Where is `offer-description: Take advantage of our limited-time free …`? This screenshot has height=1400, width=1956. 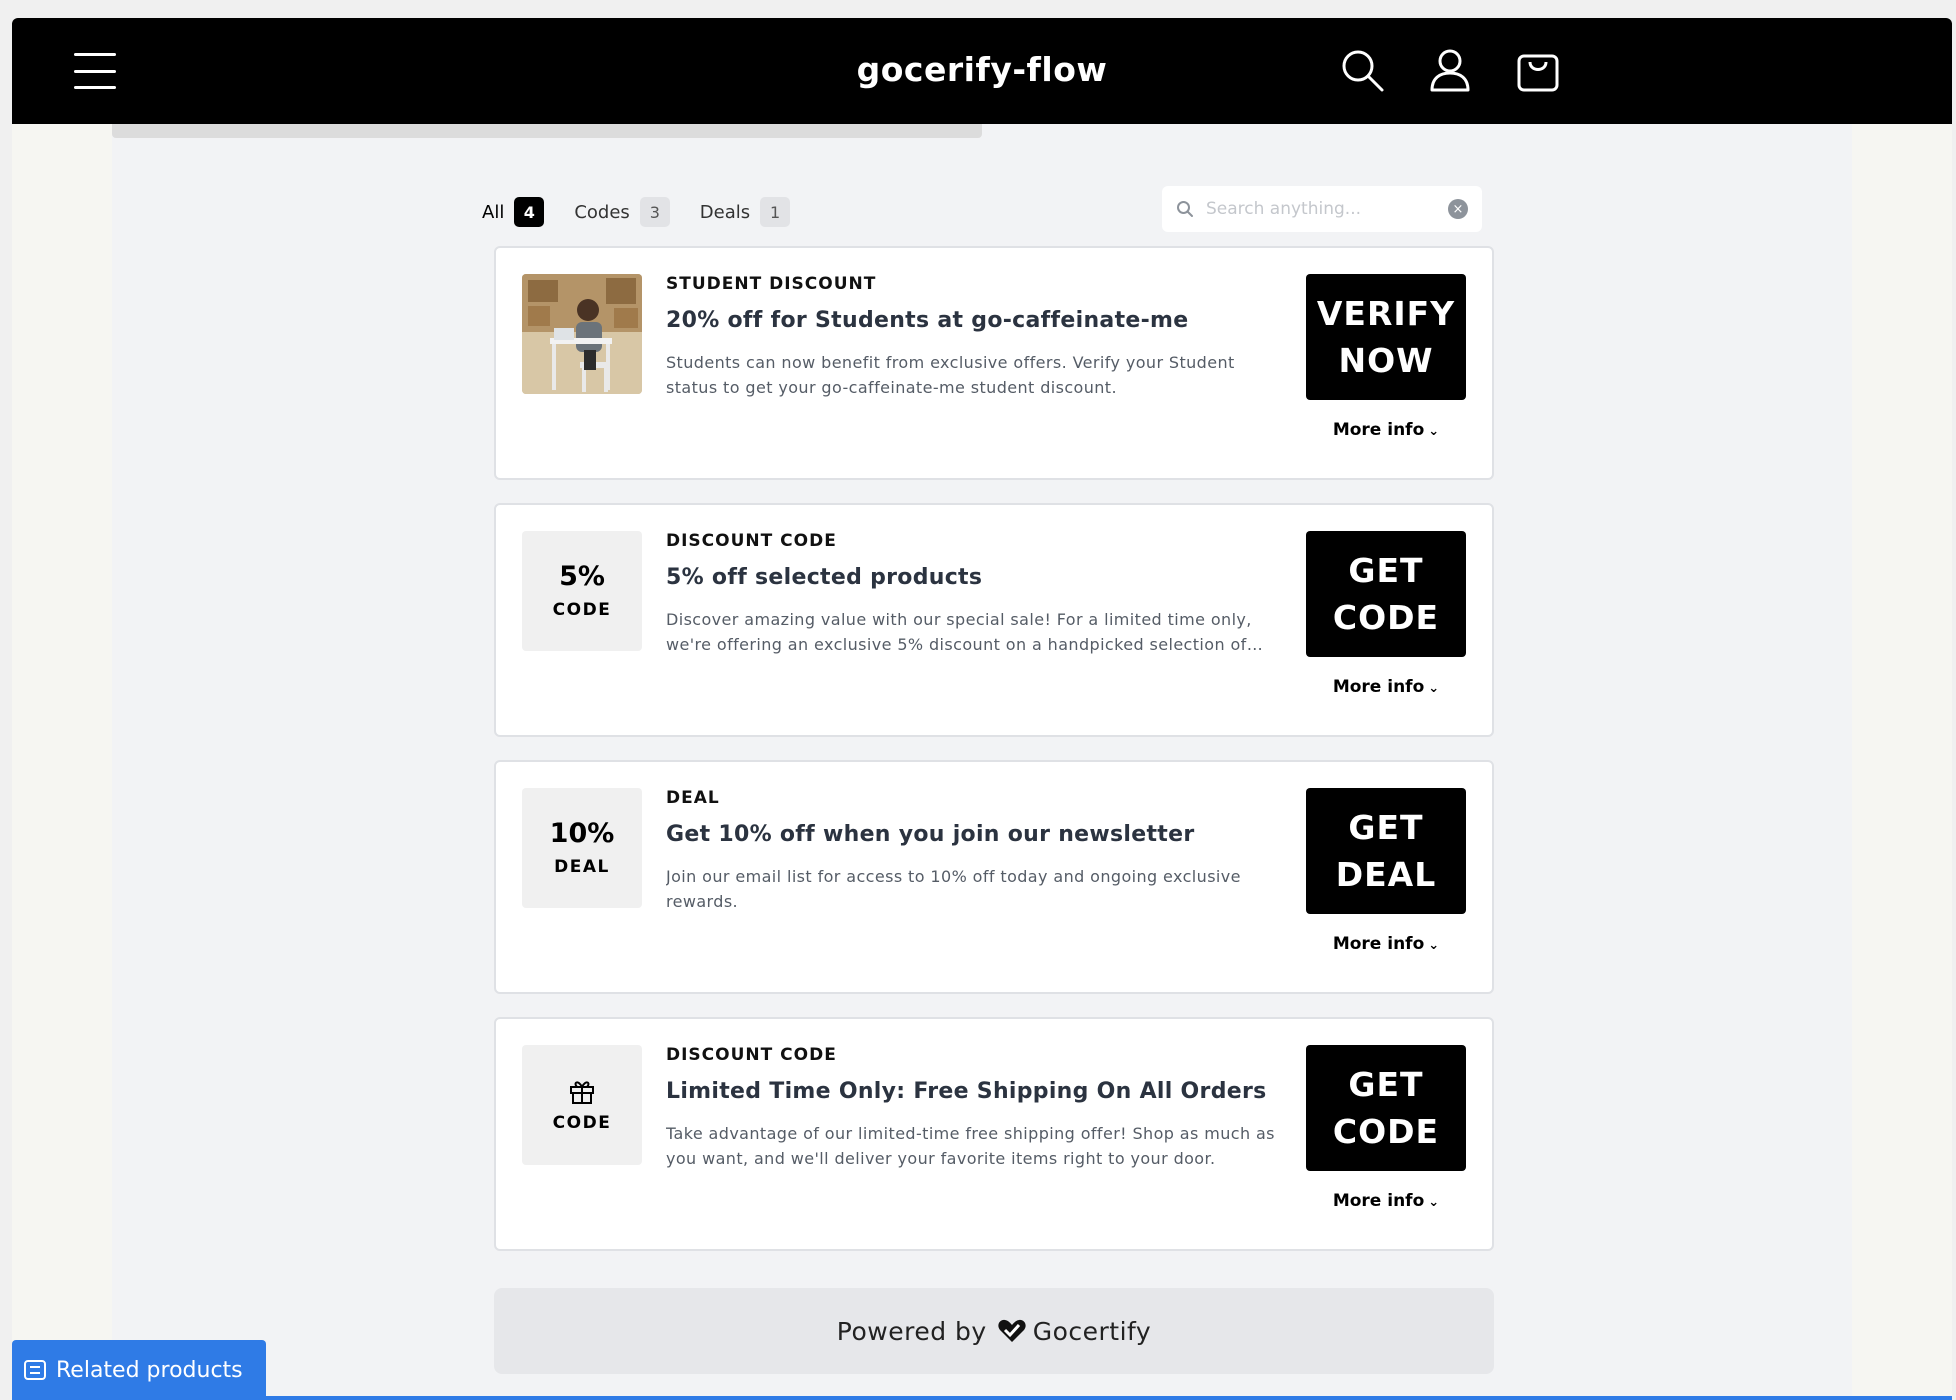
offer-description: Take advantage of our limited-time free … is located at coordinates (970, 1146).